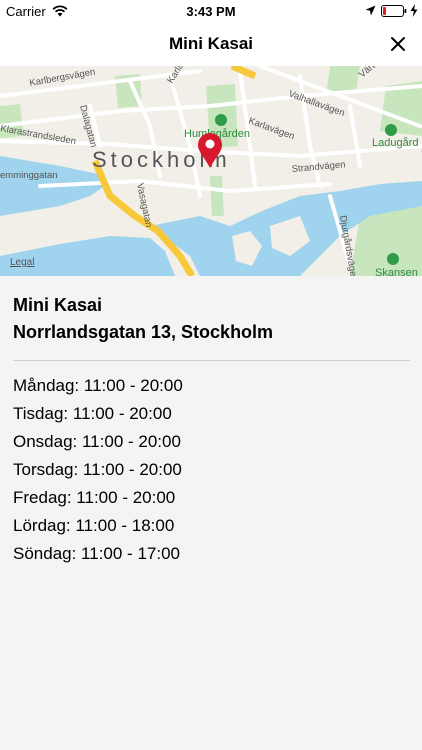 The image size is (422, 750). What do you see at coordinates (394, 11) in the screenshot?
I see `battery-icon` at bounding box center [394, 11].